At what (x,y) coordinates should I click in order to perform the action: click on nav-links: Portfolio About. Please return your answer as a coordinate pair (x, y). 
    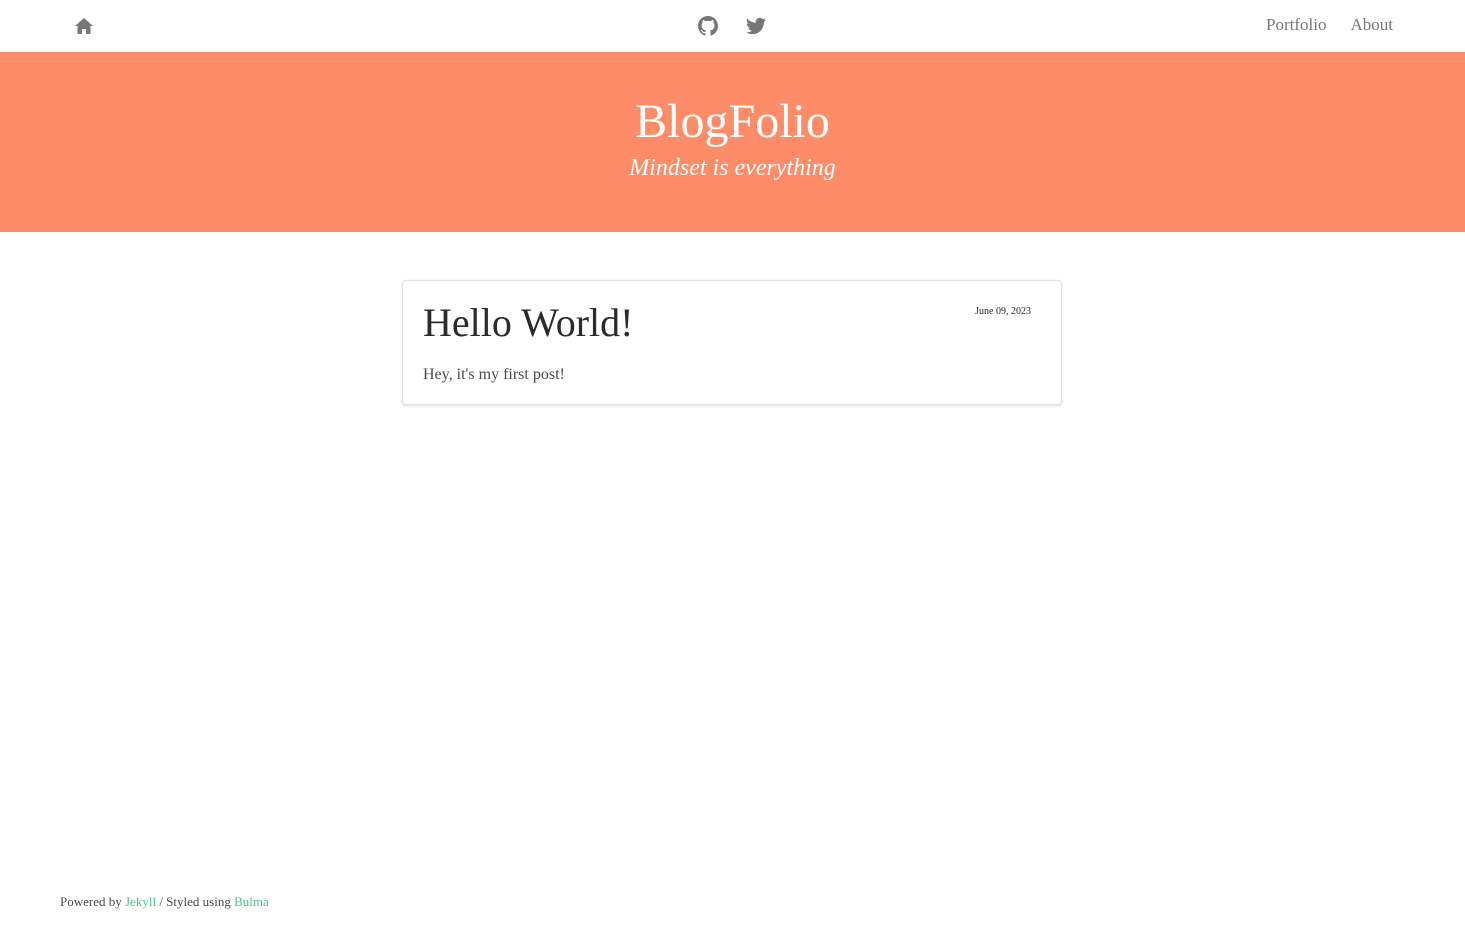
    Looking at the image, I should click on (1329, 25).